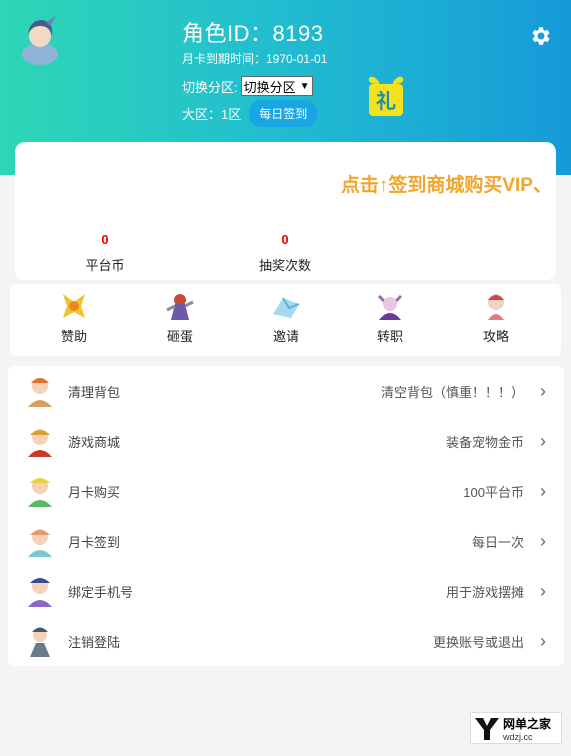  Describe the element at coordinates (283, 113) in the screenshot. I see `daily-checkin-button: 每日签到` at that location.